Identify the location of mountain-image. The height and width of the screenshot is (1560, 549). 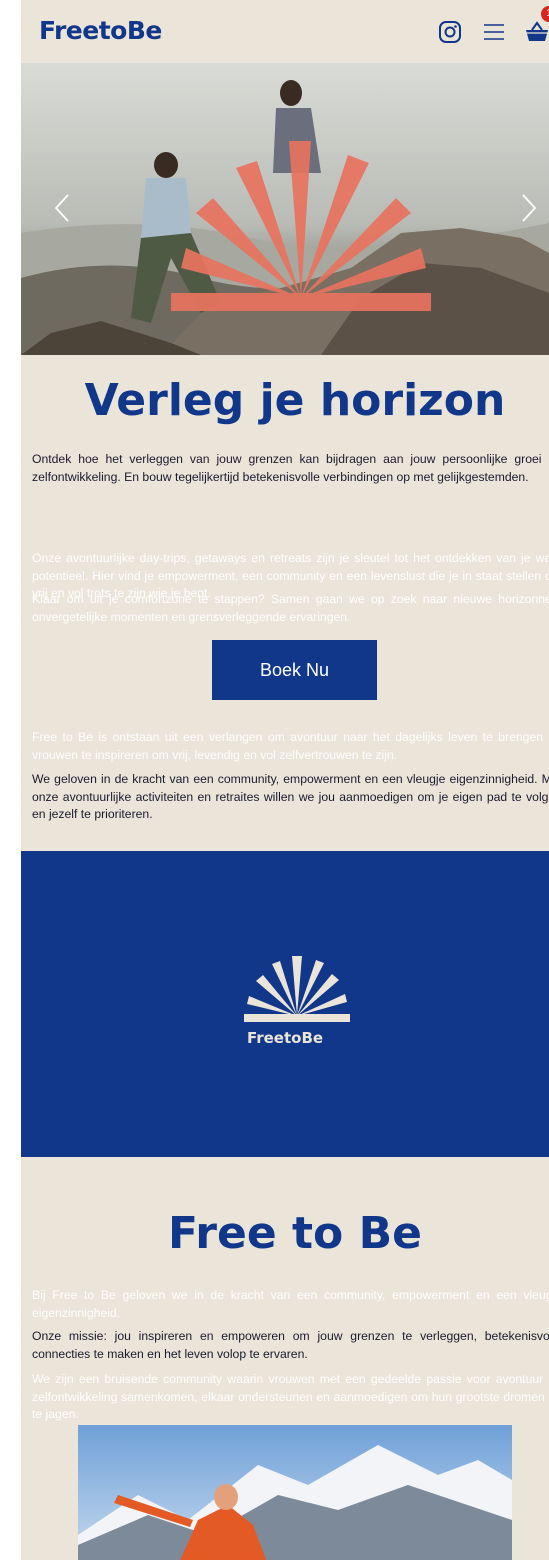
(295, 1492).